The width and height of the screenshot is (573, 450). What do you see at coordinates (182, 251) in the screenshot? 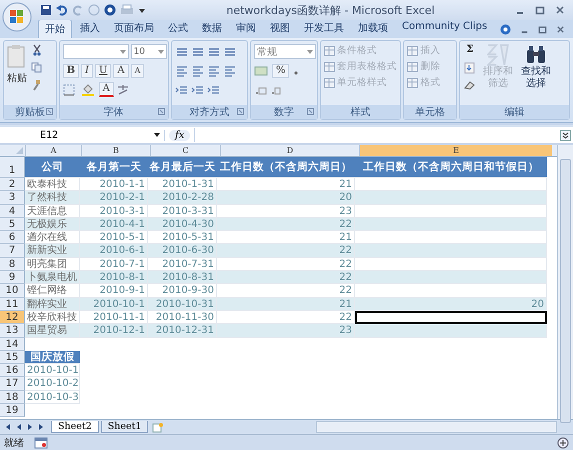
I see `table-cell: 2010-6-30` at bounding box center [182, 251].